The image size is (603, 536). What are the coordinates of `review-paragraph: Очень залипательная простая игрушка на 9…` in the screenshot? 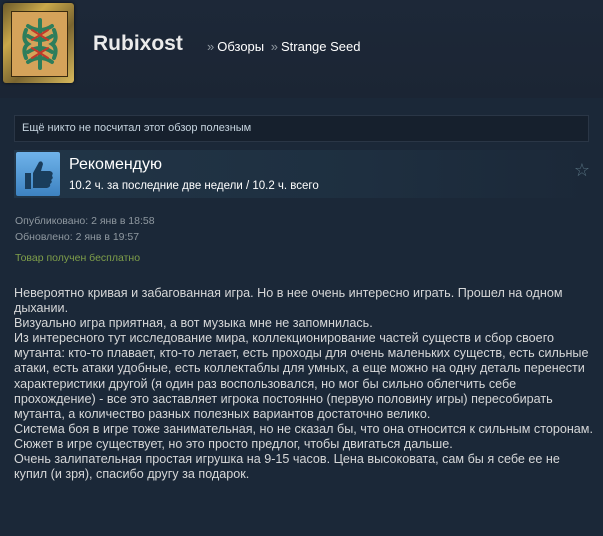 It's located at (287, 467).